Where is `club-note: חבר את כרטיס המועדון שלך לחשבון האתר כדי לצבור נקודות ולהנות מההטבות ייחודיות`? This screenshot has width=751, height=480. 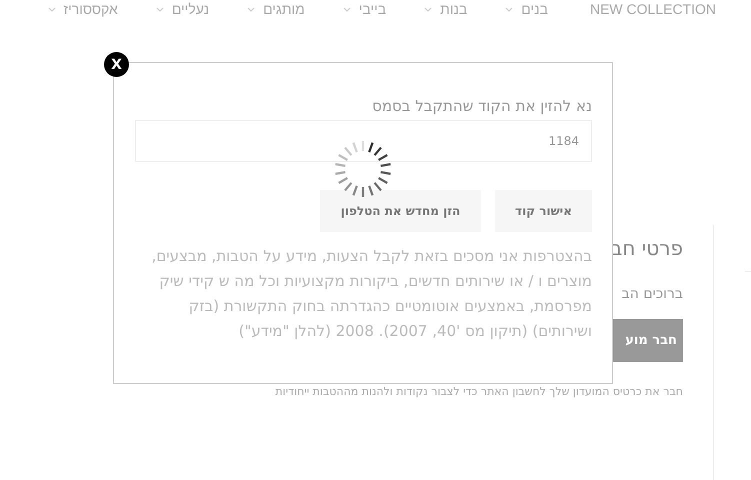
club-note: חבר את כרטיס המועדון שלך לחשבון האתר כדי לצבור נקודות ולהנות מההטבות ייחודיות is located at coordinates (479, 391).